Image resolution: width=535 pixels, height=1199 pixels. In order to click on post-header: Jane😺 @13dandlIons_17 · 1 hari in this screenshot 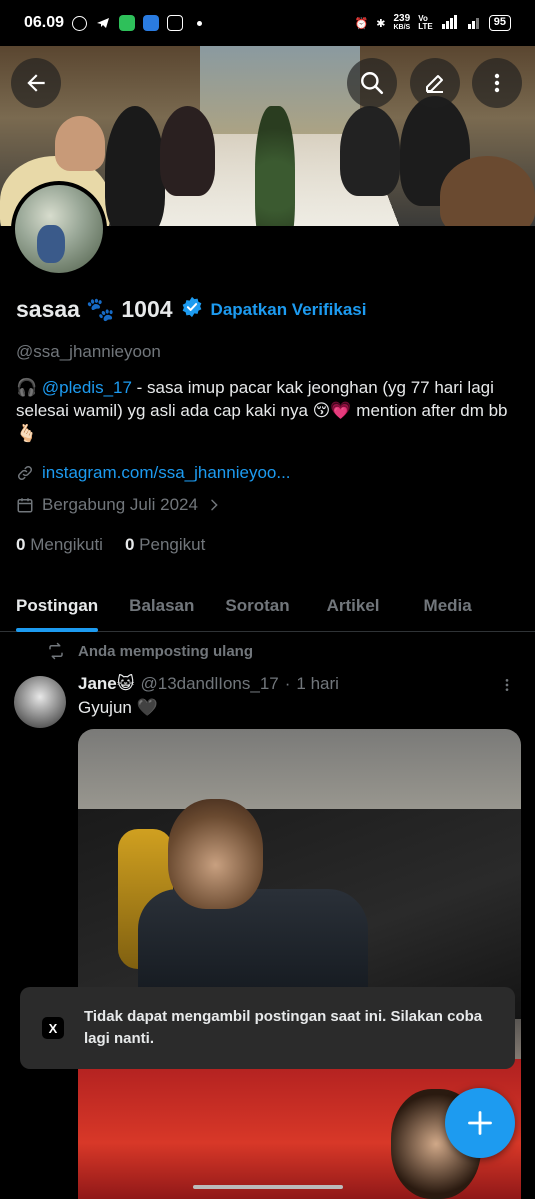, I will do `click(208, 684)`.